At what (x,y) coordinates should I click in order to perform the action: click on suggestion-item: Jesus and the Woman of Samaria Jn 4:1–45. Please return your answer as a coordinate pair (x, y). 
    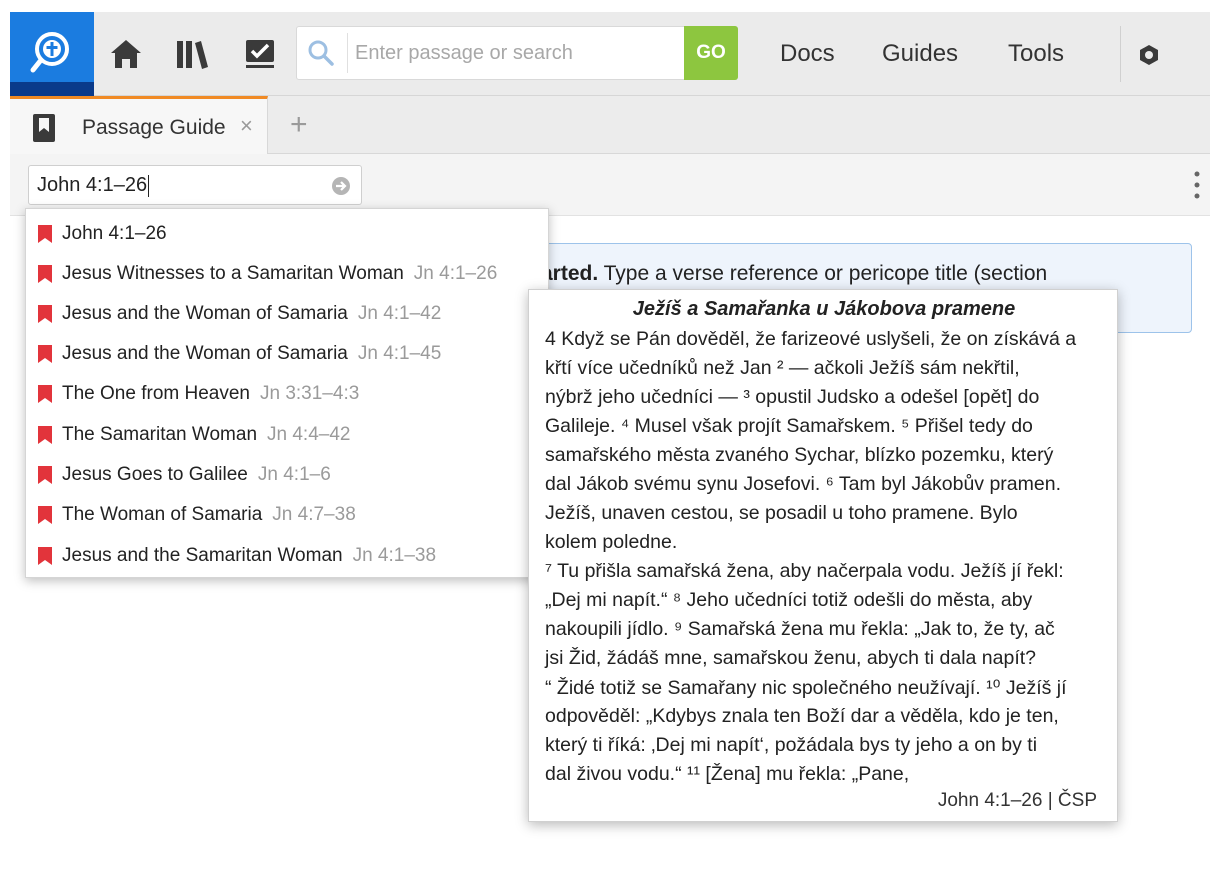
    Looking at the image, I should click on (288, 353).